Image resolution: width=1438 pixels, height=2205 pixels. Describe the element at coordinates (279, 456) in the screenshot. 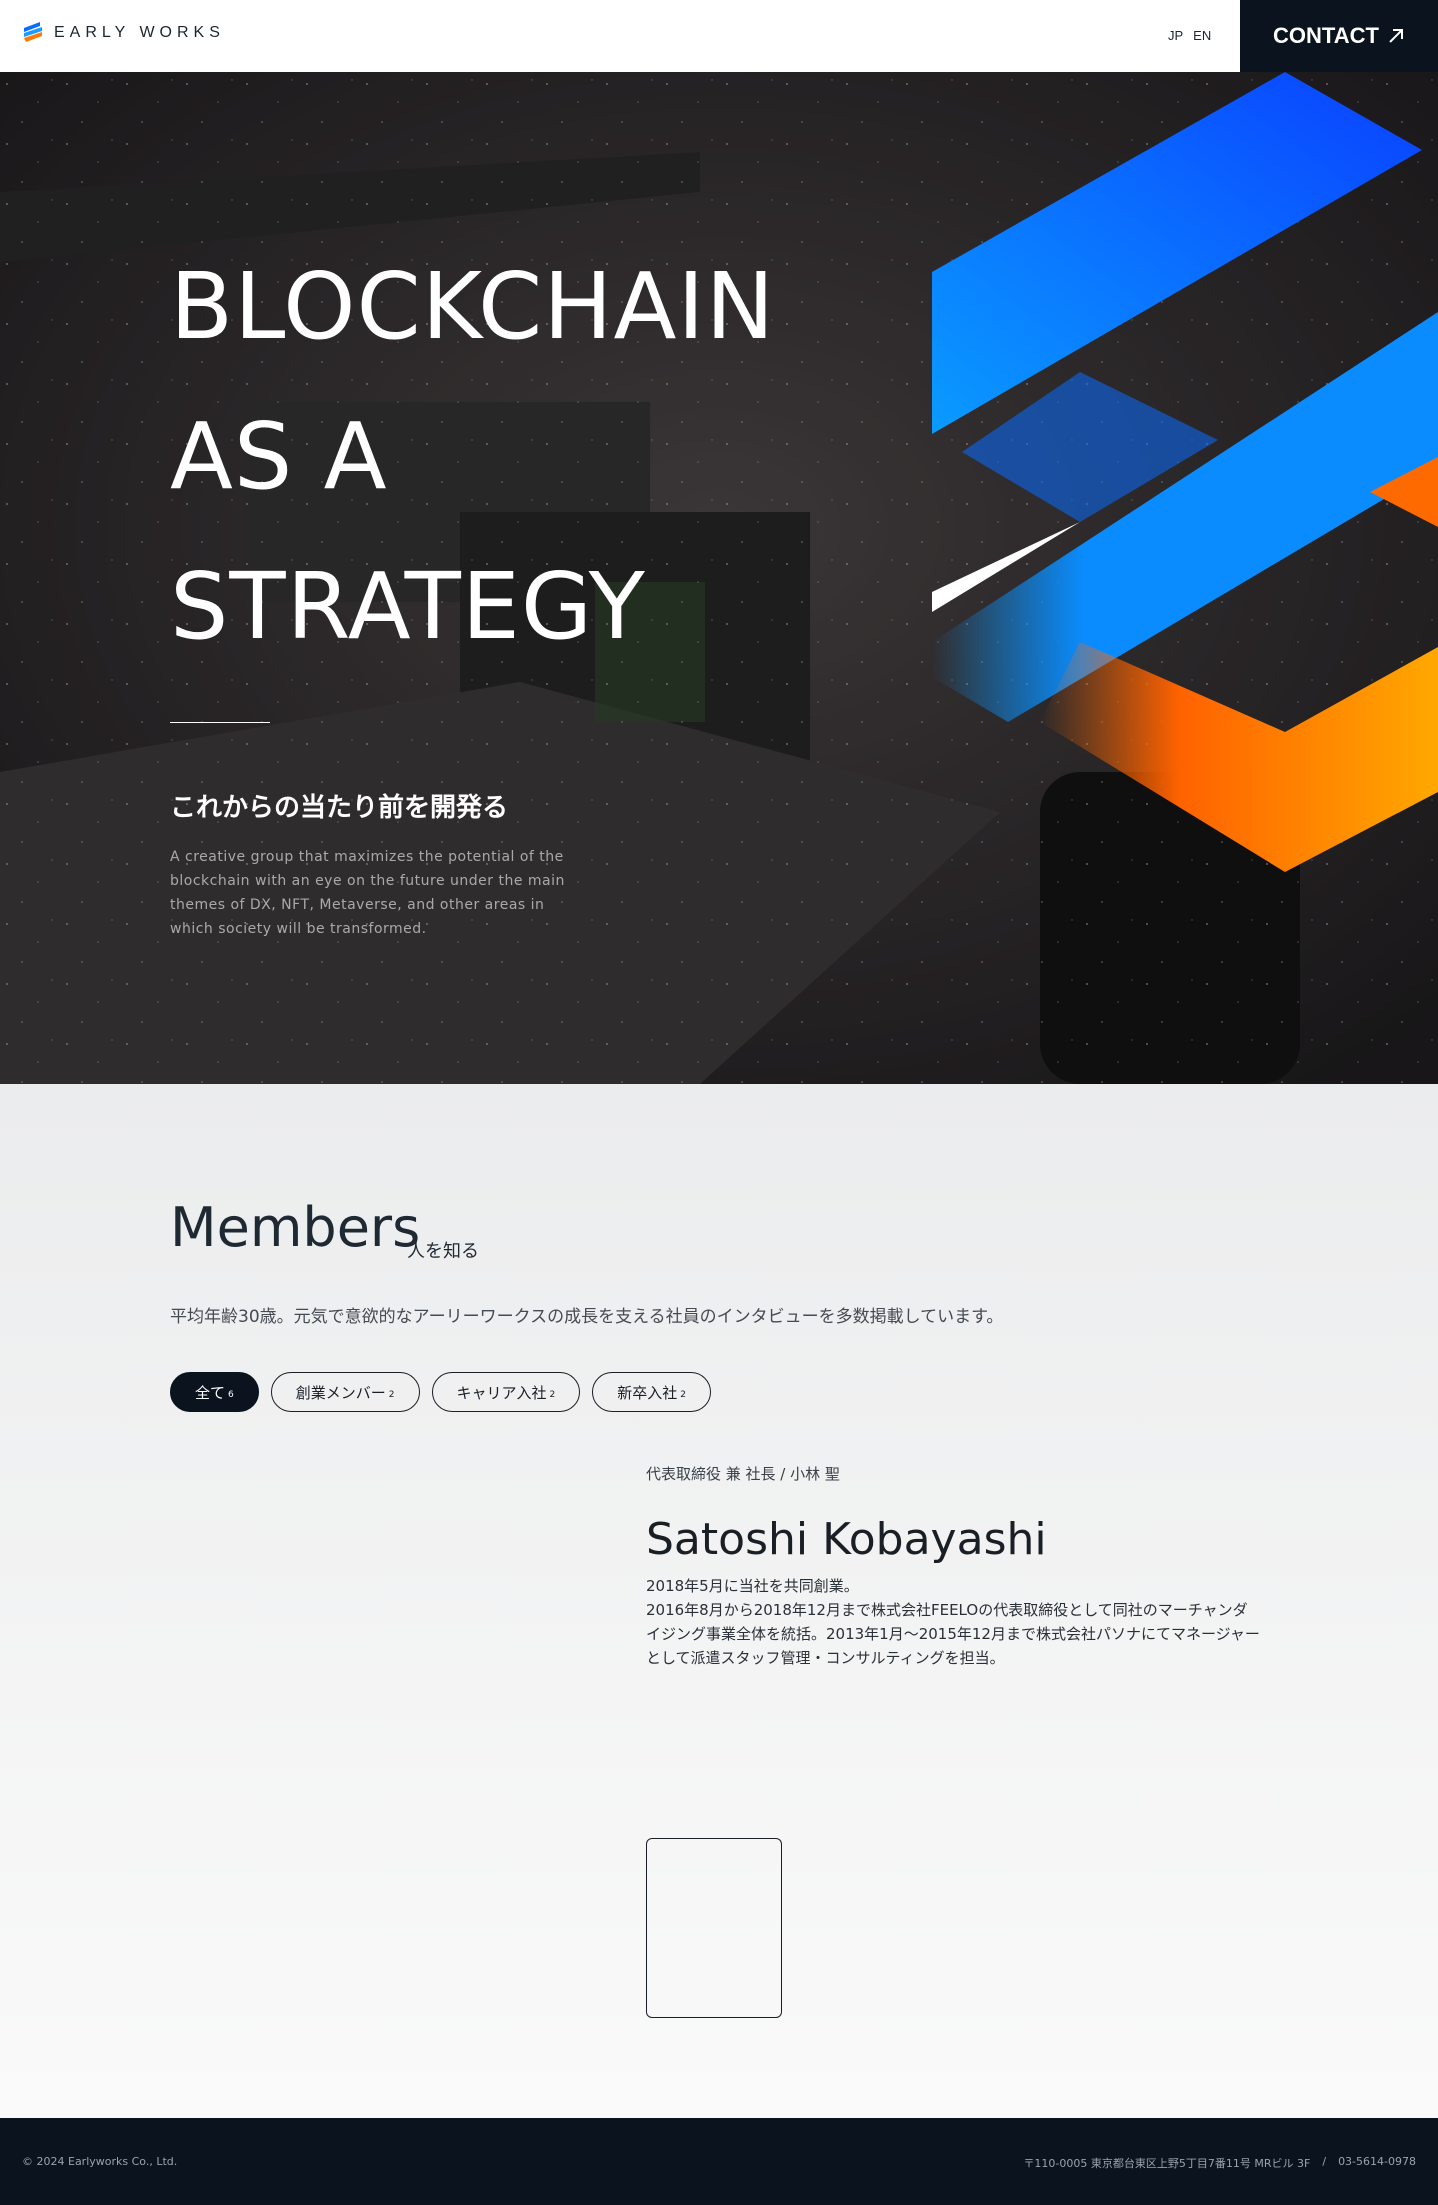

I see `hero-title-line: AS A` at that location.